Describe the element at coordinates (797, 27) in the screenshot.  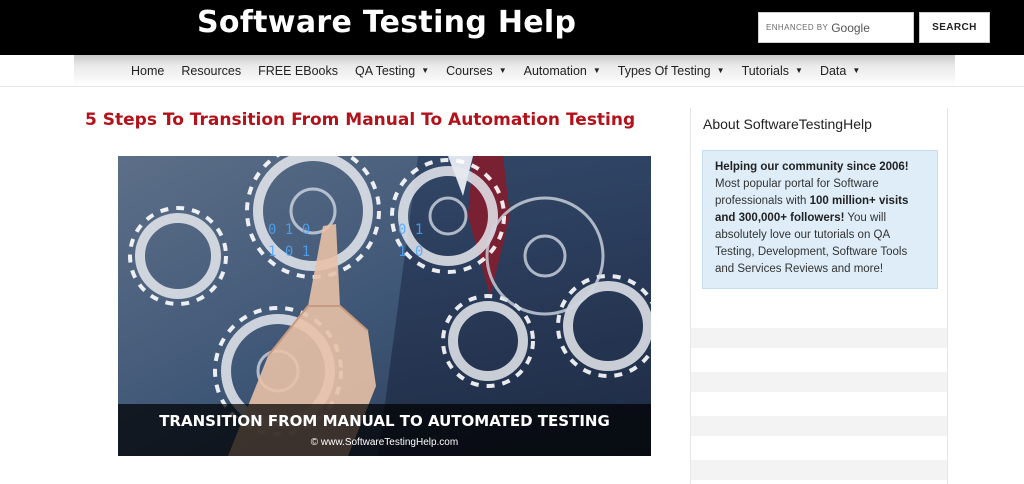
I see `search-enhanced-label: ENHANCED BY` at that location.